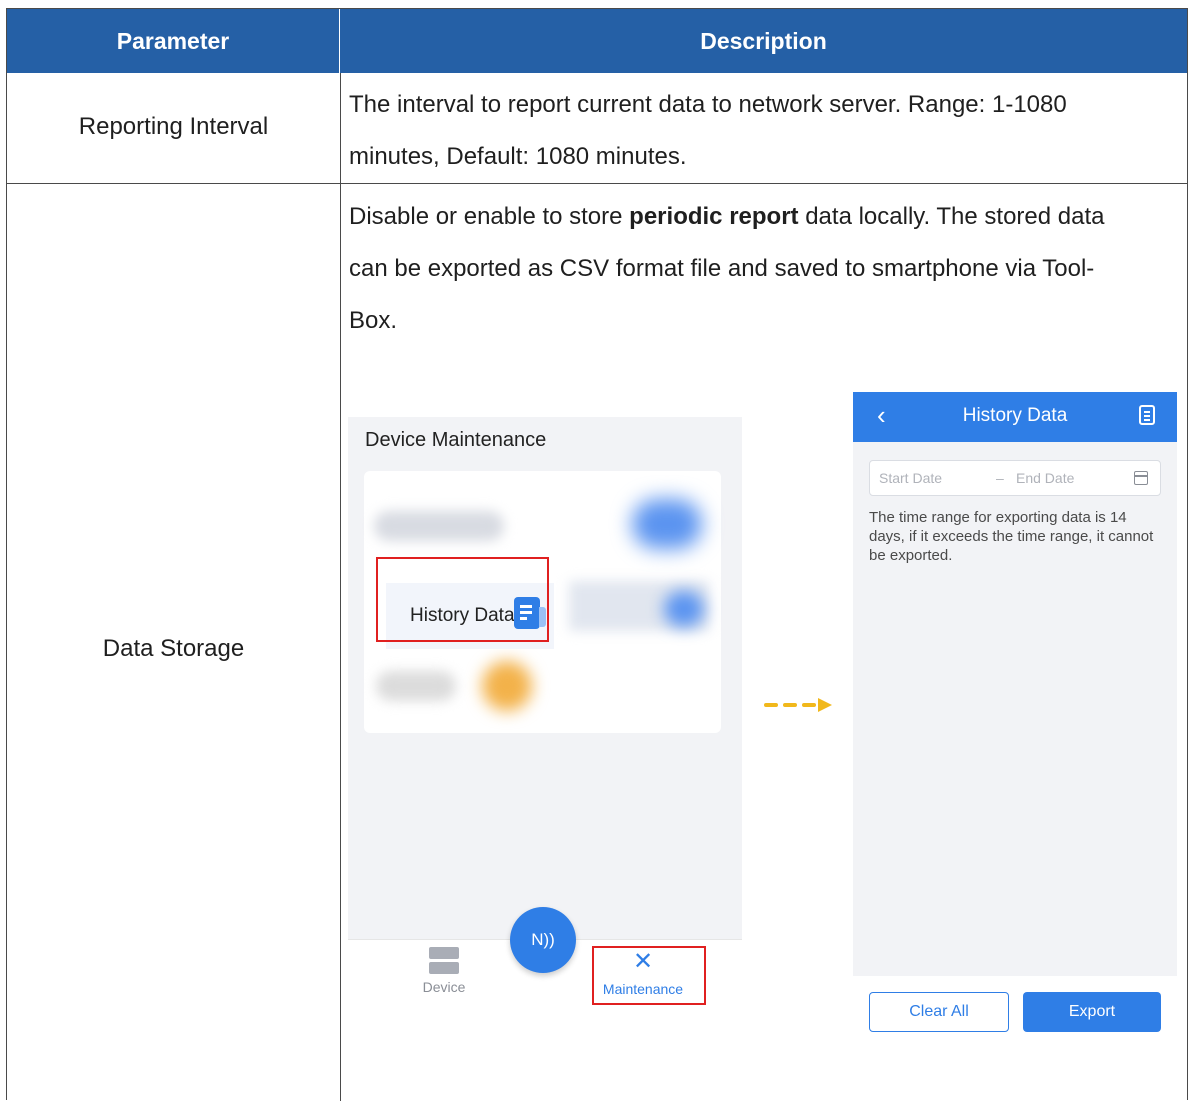 The image size is (1188, 1101). I want to click on nav-device: Device, so click(444, 971).